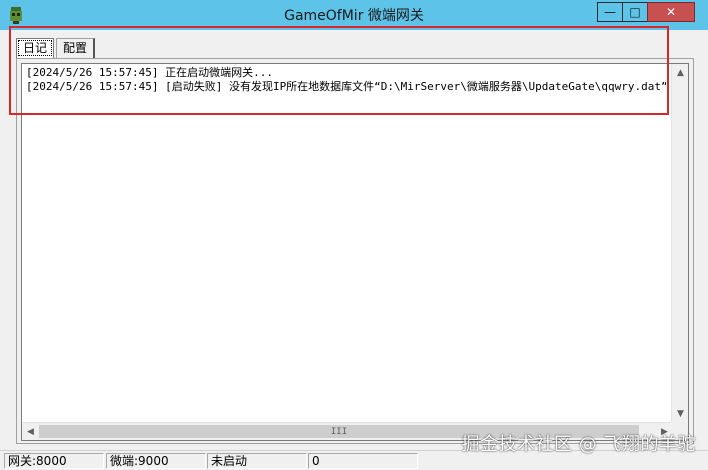 Image resolution: width=708 pixels, height=470 pixels. I want to click on status-gateway-port: 网关:8000, so click(54, 461).